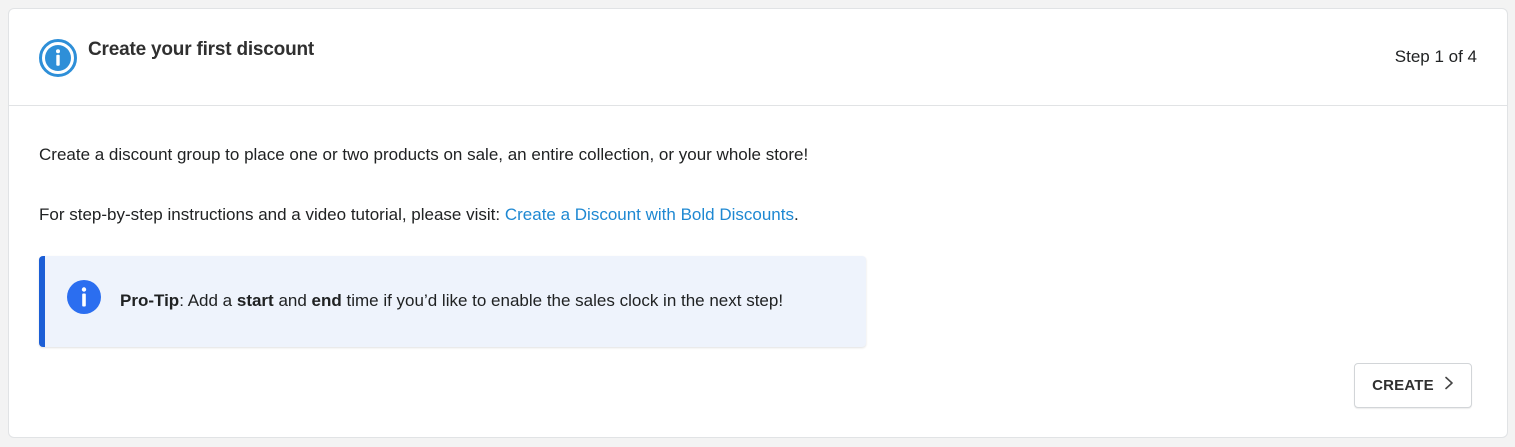 The height and width of the screenshot is (447, 1515). What do you see at coordinates (255, 300) in the screenshot?
I see `protip-start-keyword: start` at bounding box center [255, 300].